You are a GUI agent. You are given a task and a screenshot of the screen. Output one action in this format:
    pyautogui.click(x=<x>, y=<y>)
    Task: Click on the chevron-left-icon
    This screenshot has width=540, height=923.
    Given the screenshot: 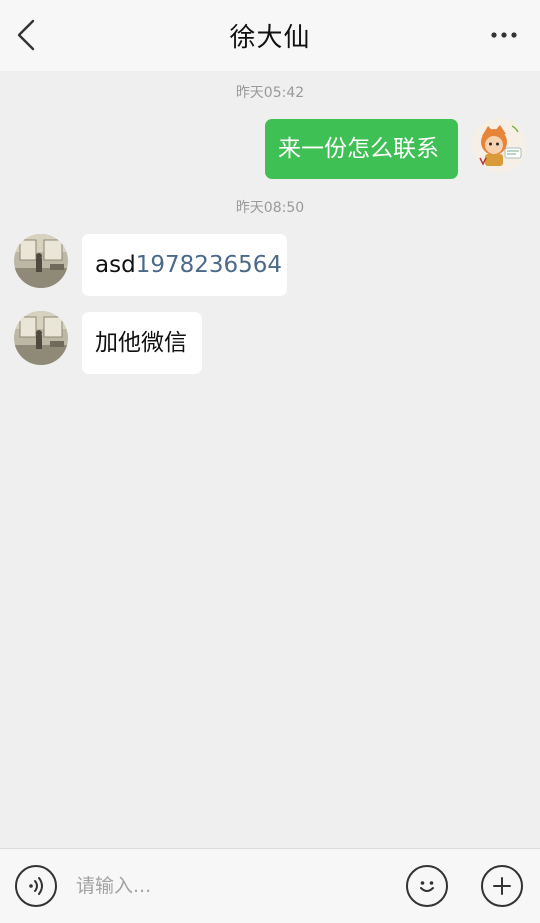 What is the action you would take?
    pyautogui.click(x=26, y=35)
    